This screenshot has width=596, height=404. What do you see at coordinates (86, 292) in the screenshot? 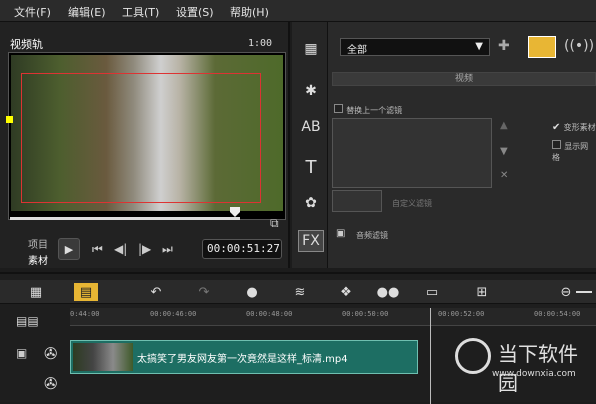
I see `timeline-view-icon: ▤` at bounding box center [86, 292].